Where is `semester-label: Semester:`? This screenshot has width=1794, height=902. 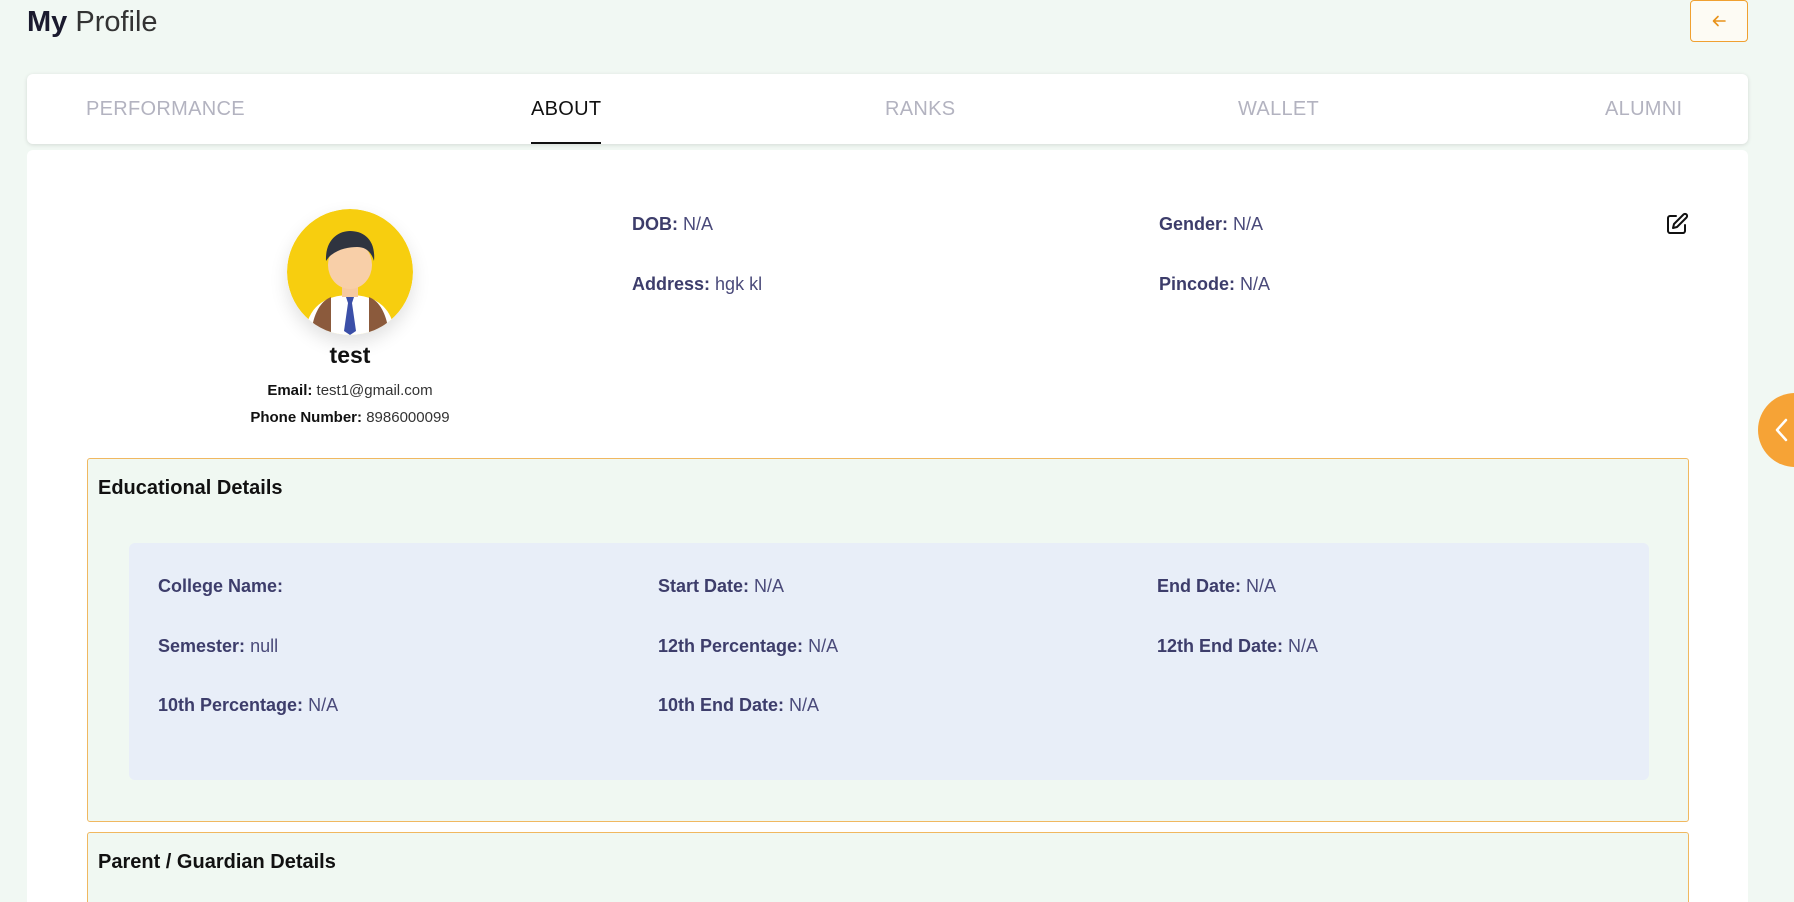 semester-label: Semester: is located at coordinates (202, 646).